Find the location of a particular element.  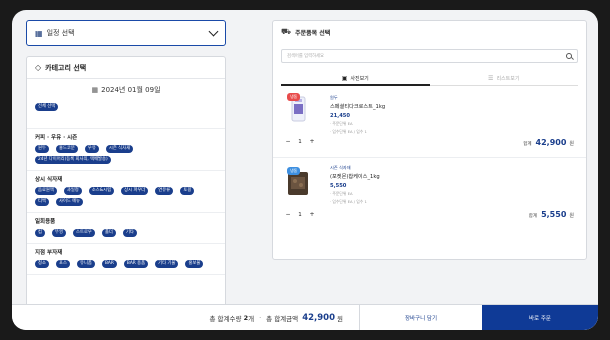

category-chip: BAR is located at coordinates (109, 264).